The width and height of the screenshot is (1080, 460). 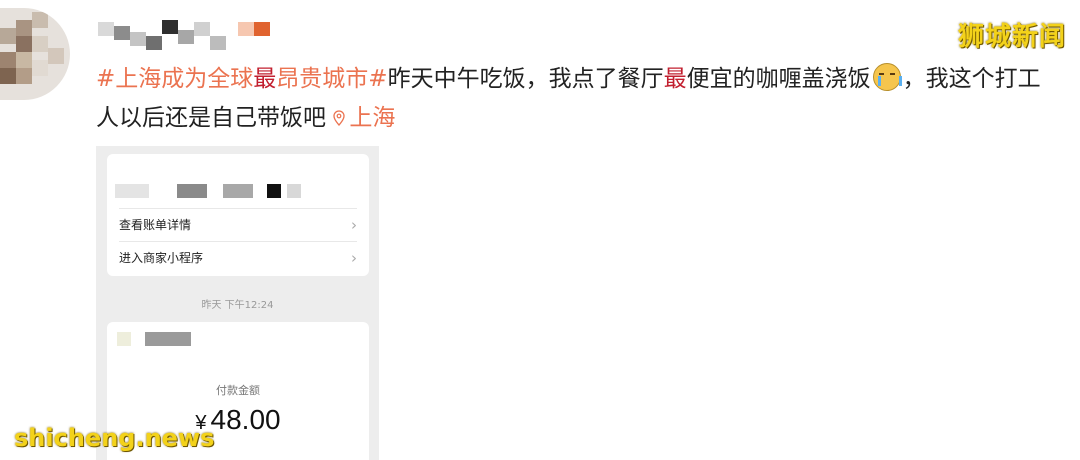 What do you see at coordinates (188, 36) in the screenshot?
I see `username` at bounding box center [188, 36].